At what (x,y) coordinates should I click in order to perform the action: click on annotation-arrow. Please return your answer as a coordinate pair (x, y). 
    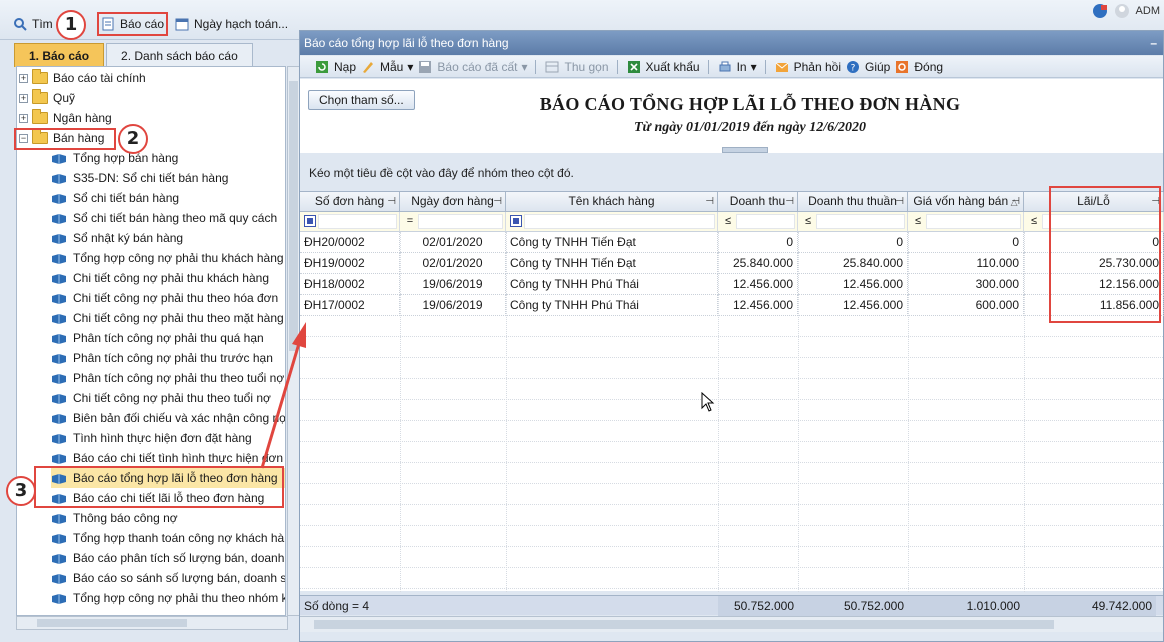
    Looking at the image, I should click on (283, 395).